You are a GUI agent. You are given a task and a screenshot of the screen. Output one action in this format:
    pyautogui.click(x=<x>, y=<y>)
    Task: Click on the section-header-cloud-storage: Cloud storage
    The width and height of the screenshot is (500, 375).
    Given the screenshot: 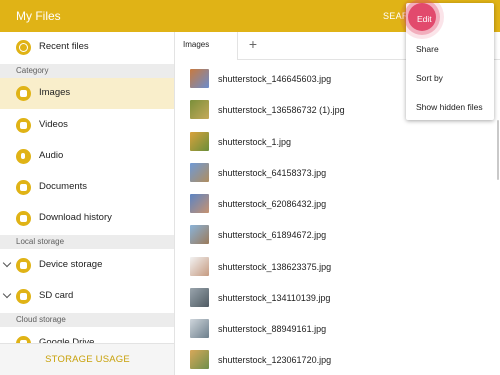 What is the action you would take?
    pyautogui.click(x=87, y=320)
    